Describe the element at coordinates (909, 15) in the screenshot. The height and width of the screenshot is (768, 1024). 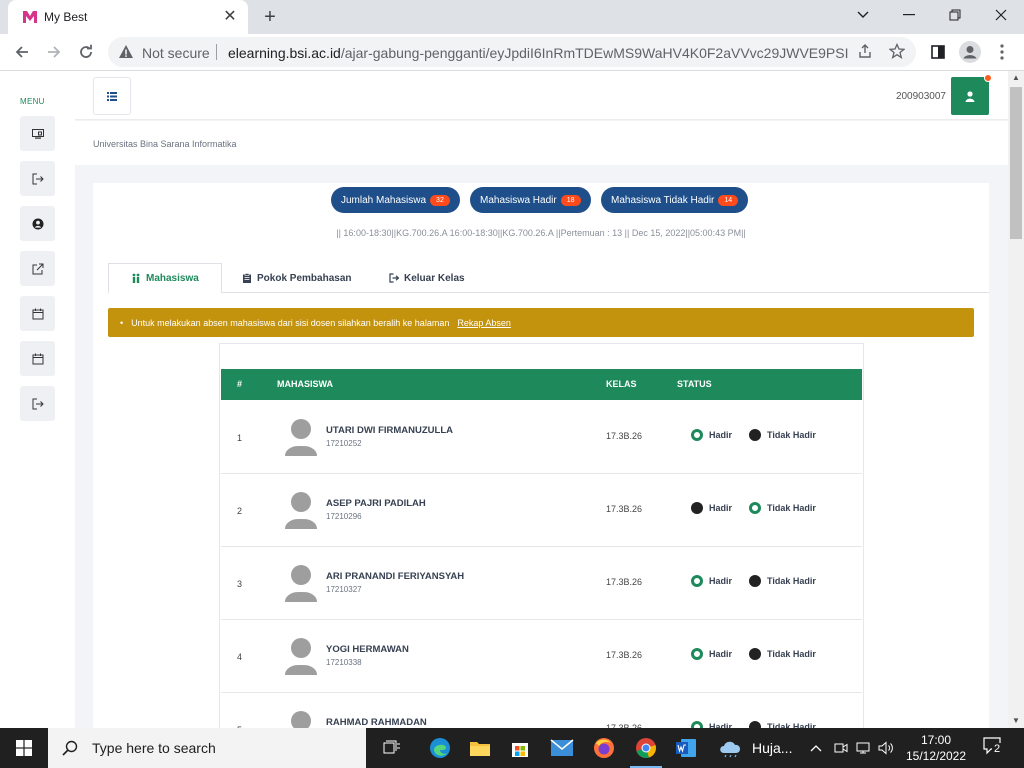
I see `minimize-icon` at that location.